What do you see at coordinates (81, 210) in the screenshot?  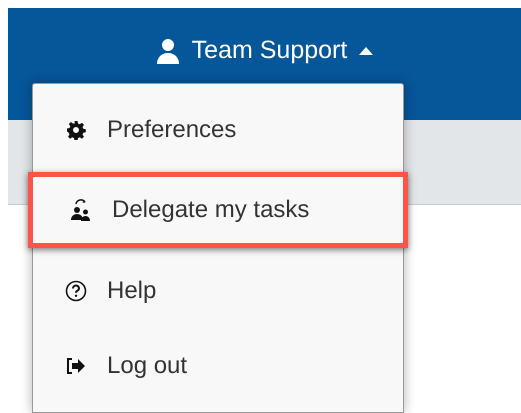 I see `people-icon` at bounding box center [81, 210].